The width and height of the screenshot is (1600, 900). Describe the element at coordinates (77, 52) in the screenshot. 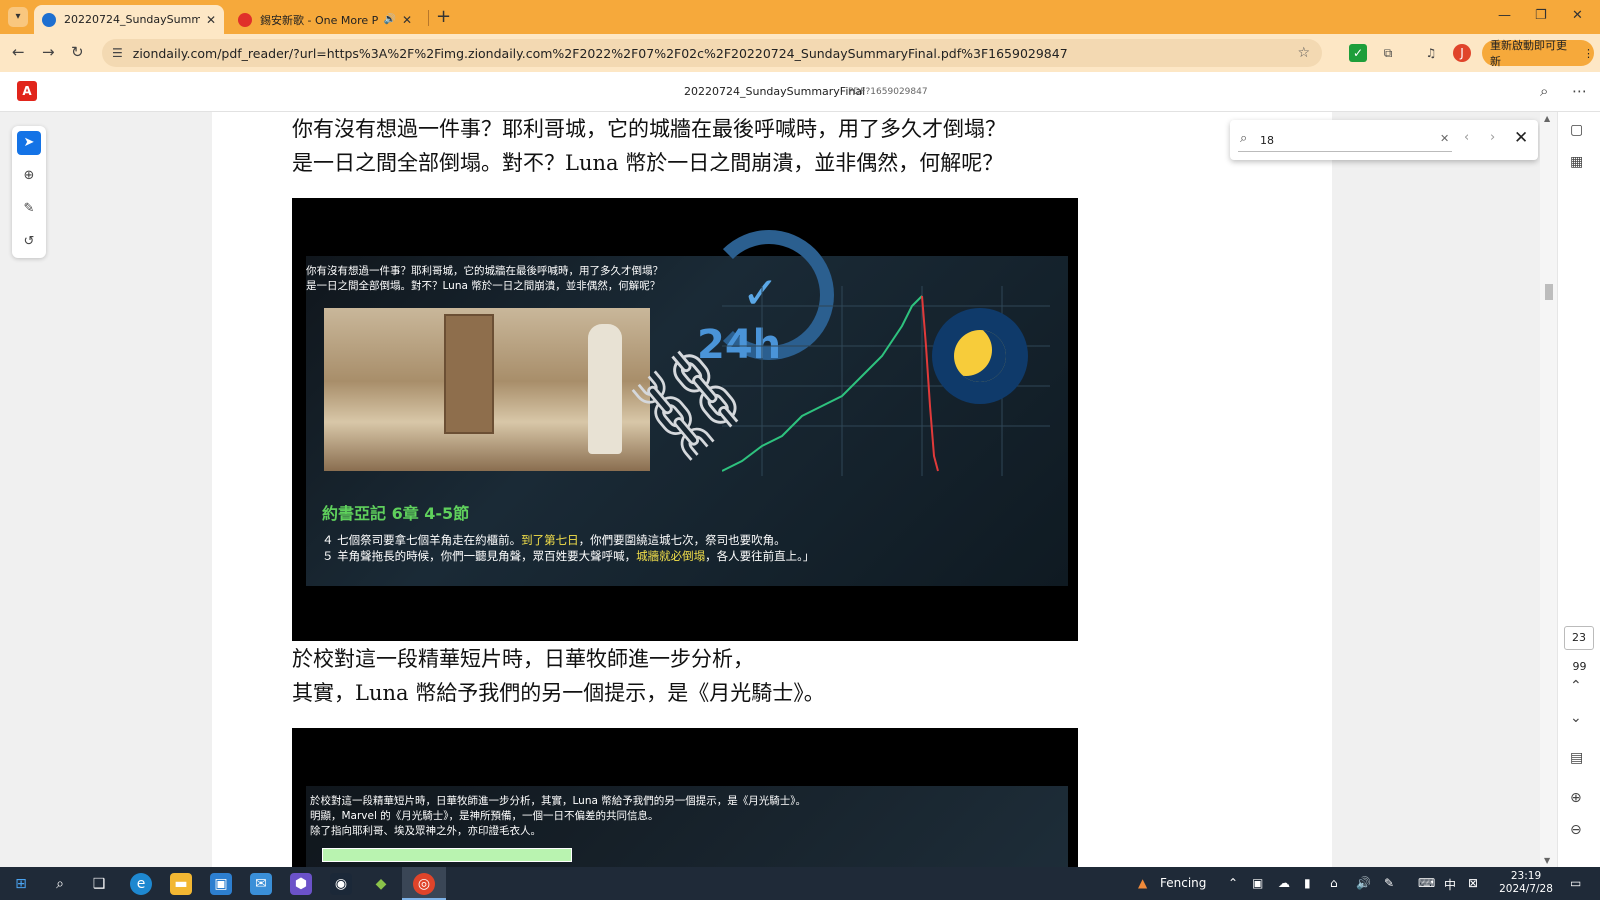

I see `reload-icon: ↻` at that location.